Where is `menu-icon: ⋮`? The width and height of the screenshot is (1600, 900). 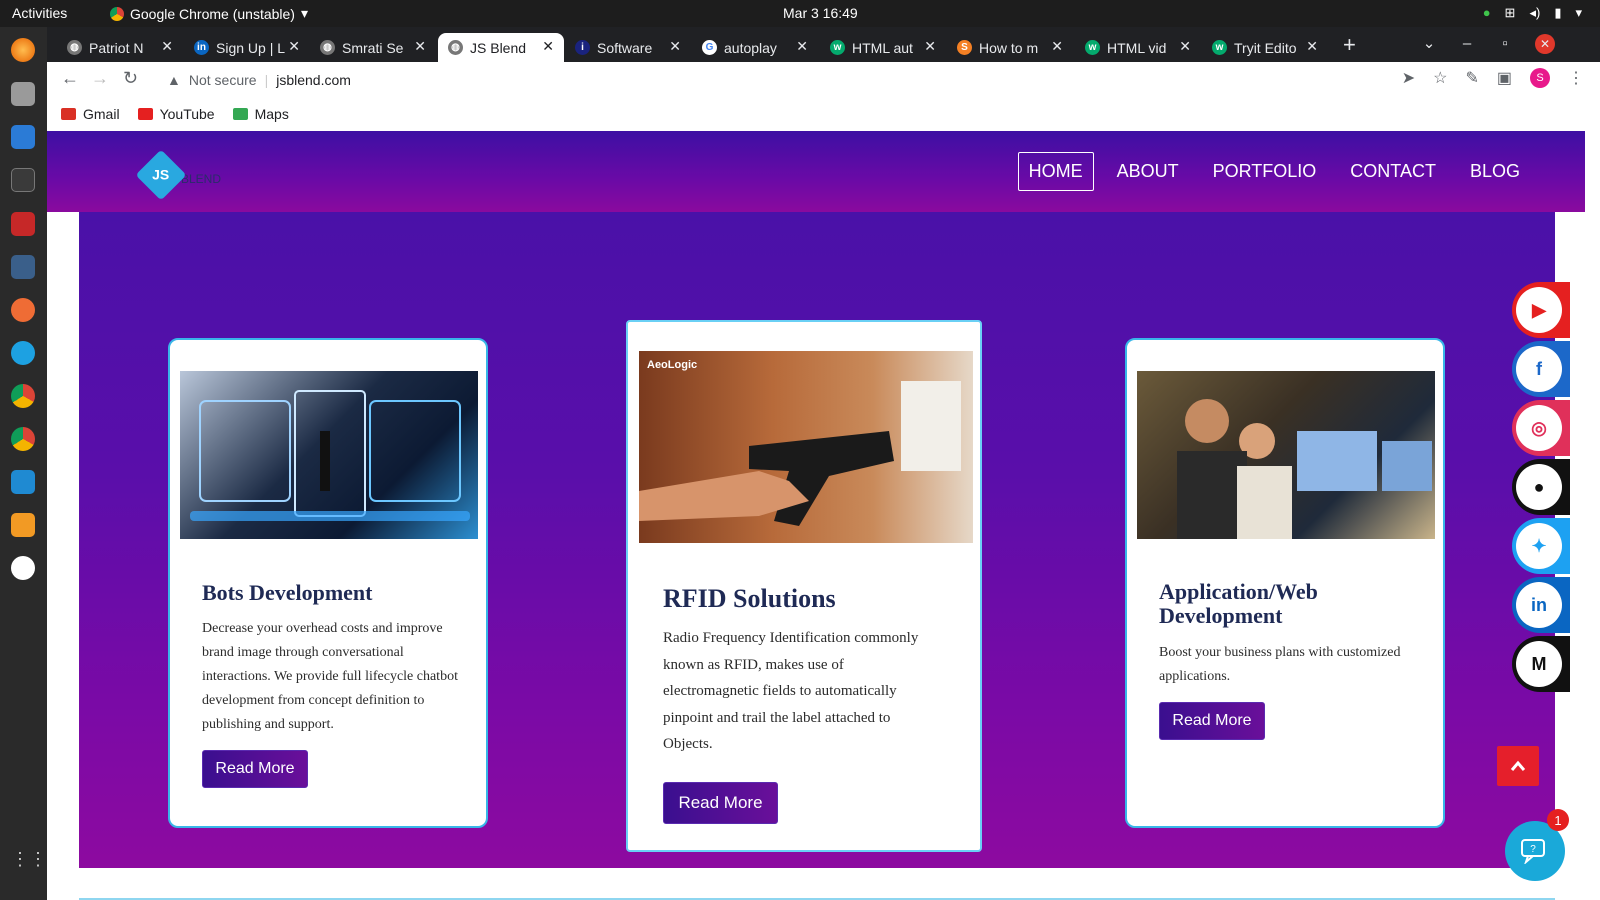
menu-icon: ⋮ is located at coordinates (1576, 78).